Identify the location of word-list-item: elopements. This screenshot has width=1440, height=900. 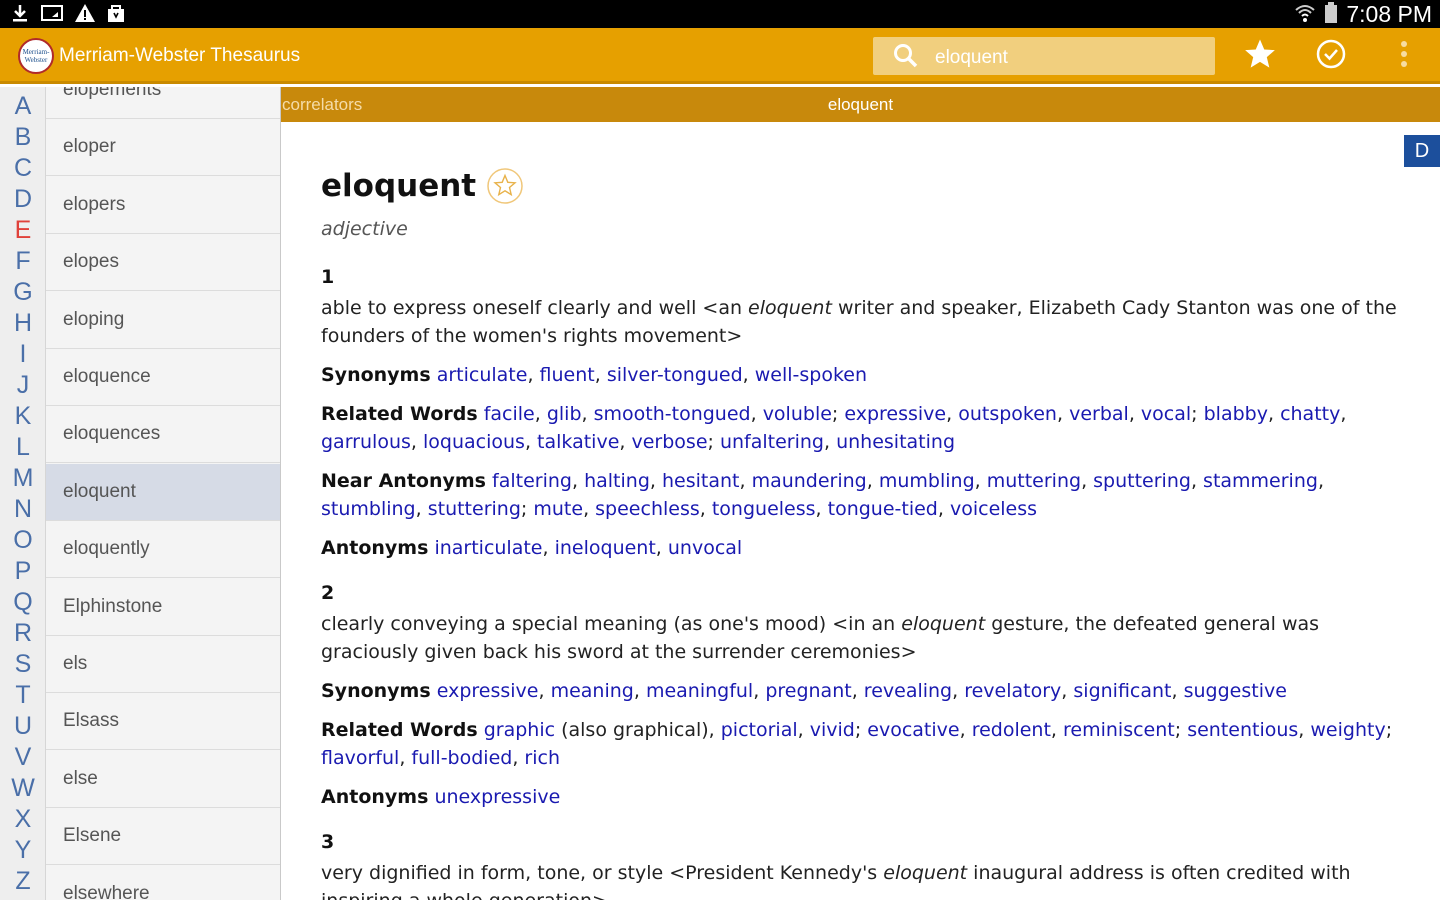
(163, 103).